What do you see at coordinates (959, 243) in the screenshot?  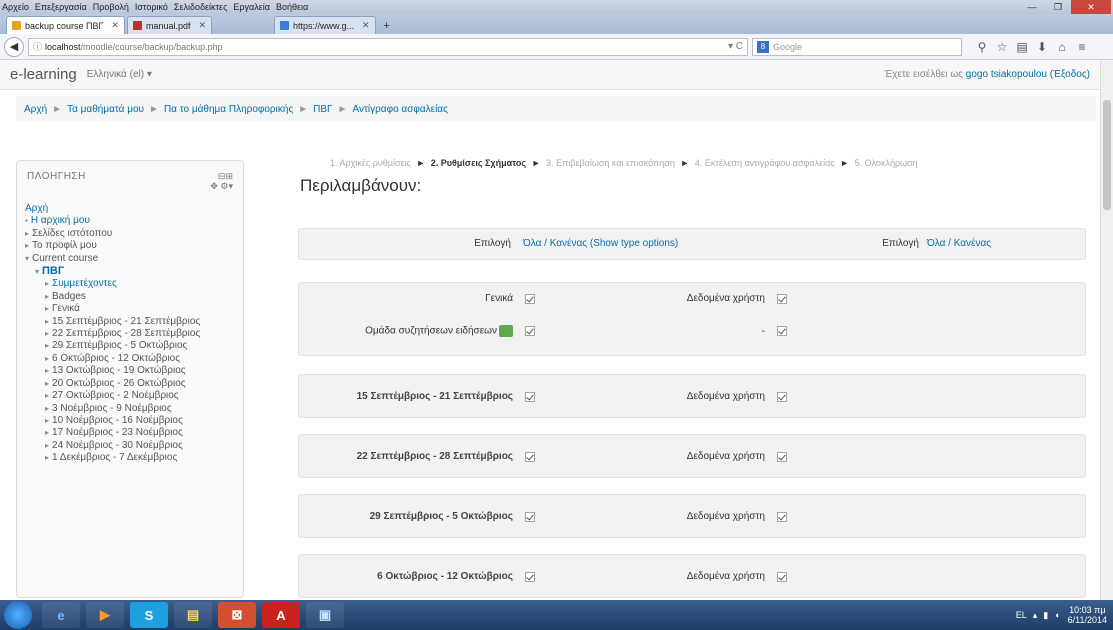 I see `select-all-none-link-2: Όλα / Κανένας` at bounding box center [959, 243].